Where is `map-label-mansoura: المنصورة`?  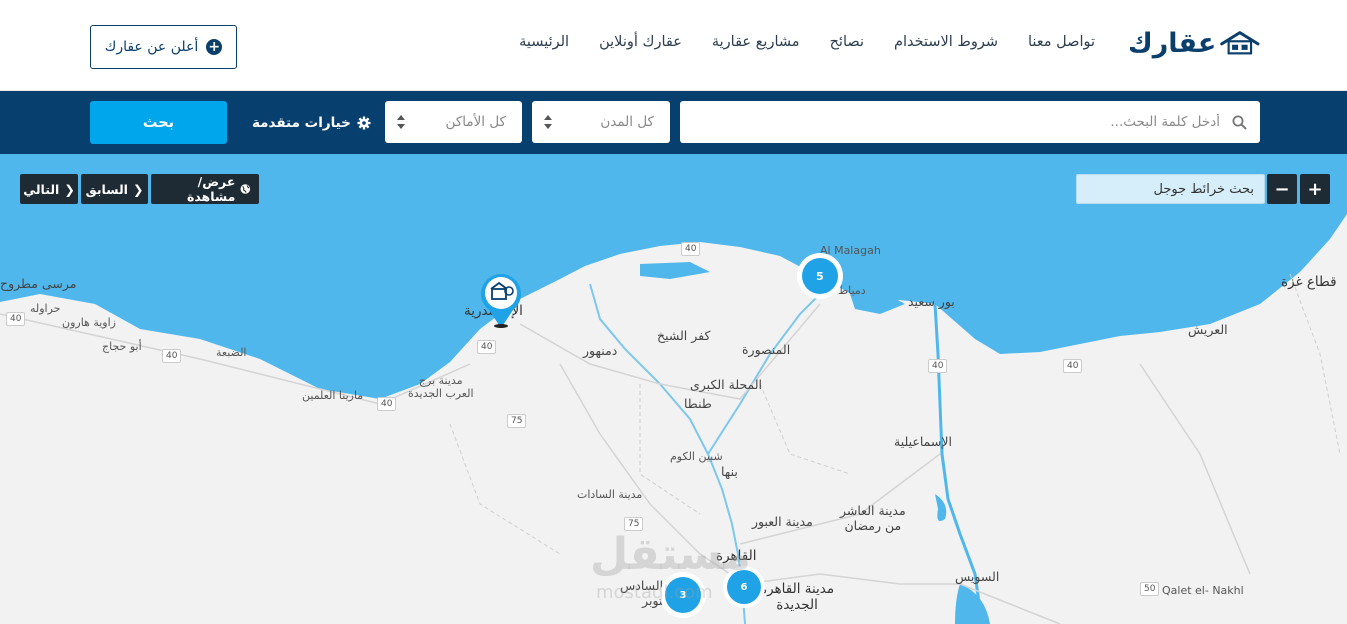 map-label-mansoura: المنصورة is located at coordinates (766, 349).